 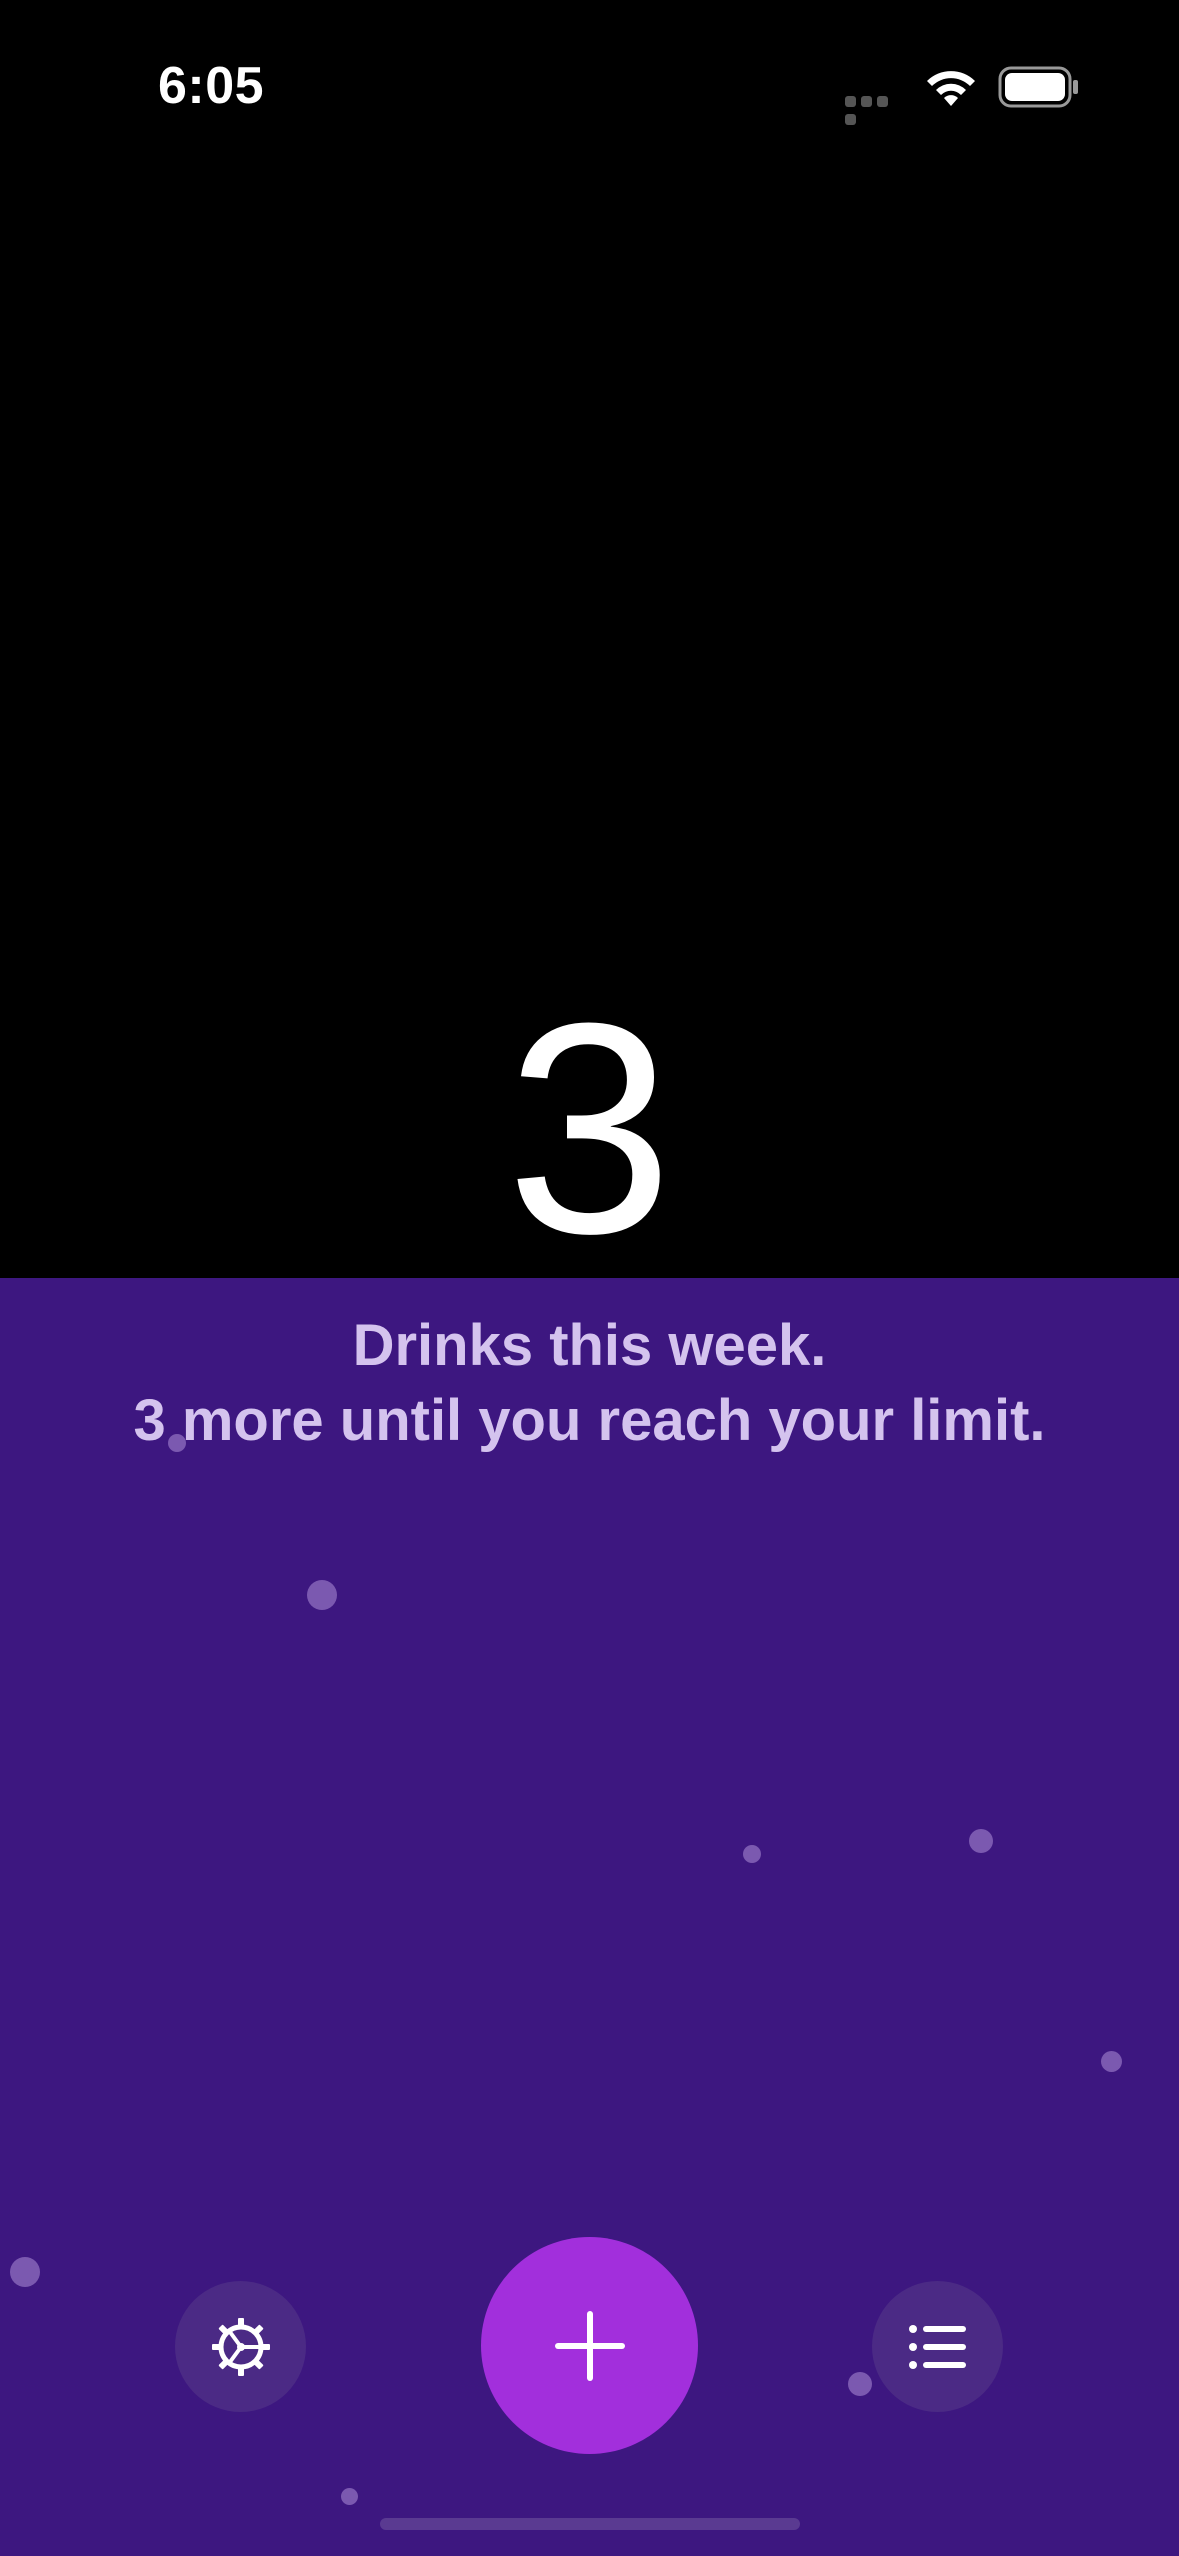 I want to click on battery-icon, so click(x=1038, y=87).